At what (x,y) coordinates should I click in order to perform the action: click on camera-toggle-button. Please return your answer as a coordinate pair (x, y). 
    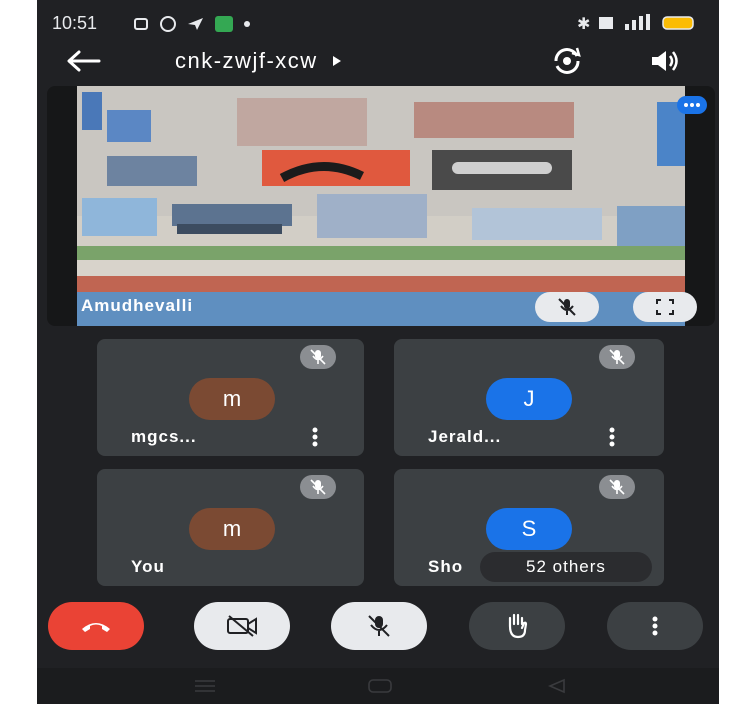
    Looking at the image, I should click on (242, 626).